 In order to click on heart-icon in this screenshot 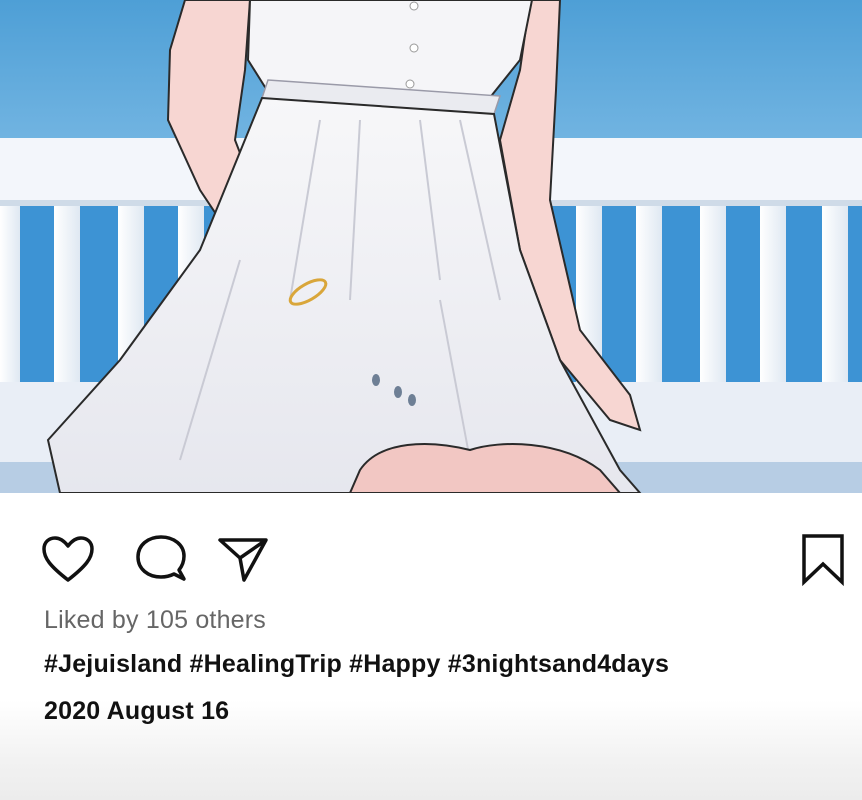, I will do `click(68, 562)`.